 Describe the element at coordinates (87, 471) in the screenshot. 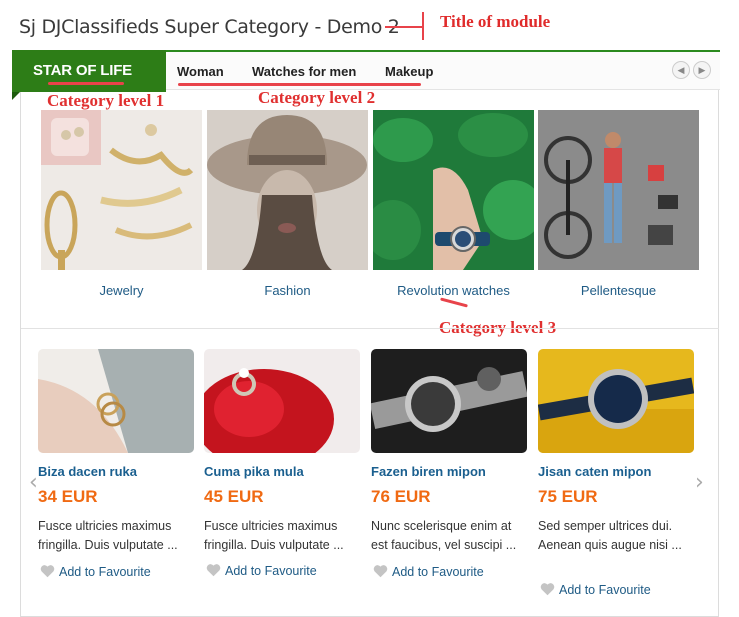

I see `product-title: Biza dacen ruka` at that location.